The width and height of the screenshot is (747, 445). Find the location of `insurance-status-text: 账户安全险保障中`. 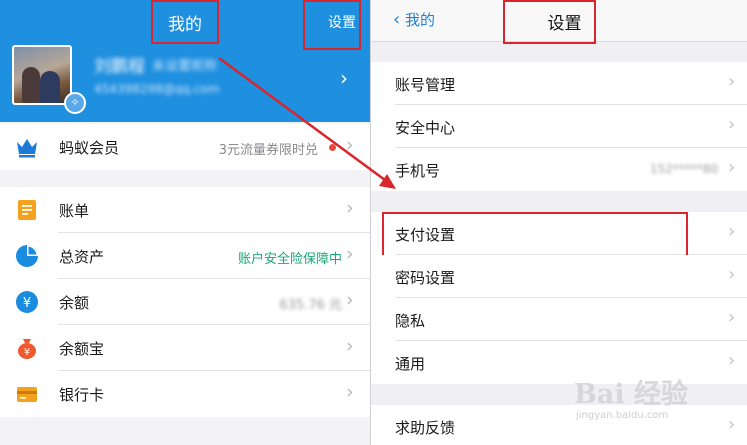

insurance-status-text: 账户安全险保障中 is located at coordinates (289, 259).